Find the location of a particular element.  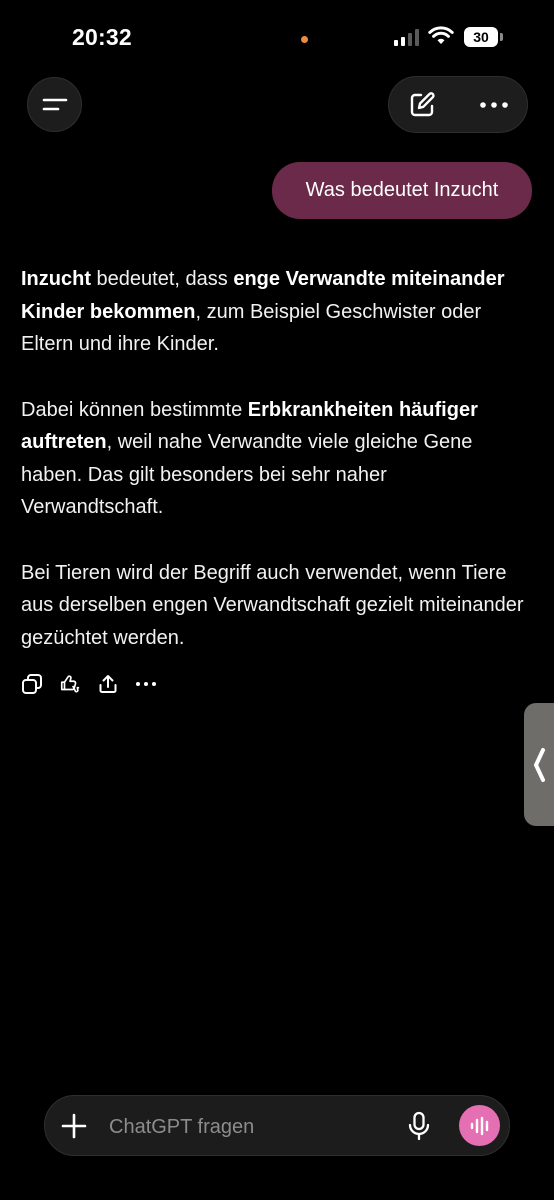

voice-waveform-icon is located at coordinates (479, 1125).